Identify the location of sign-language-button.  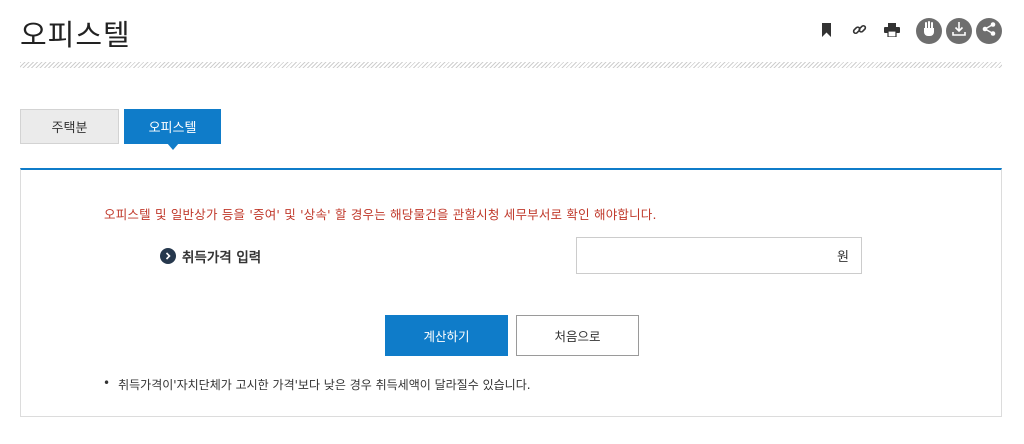
(929, 31).